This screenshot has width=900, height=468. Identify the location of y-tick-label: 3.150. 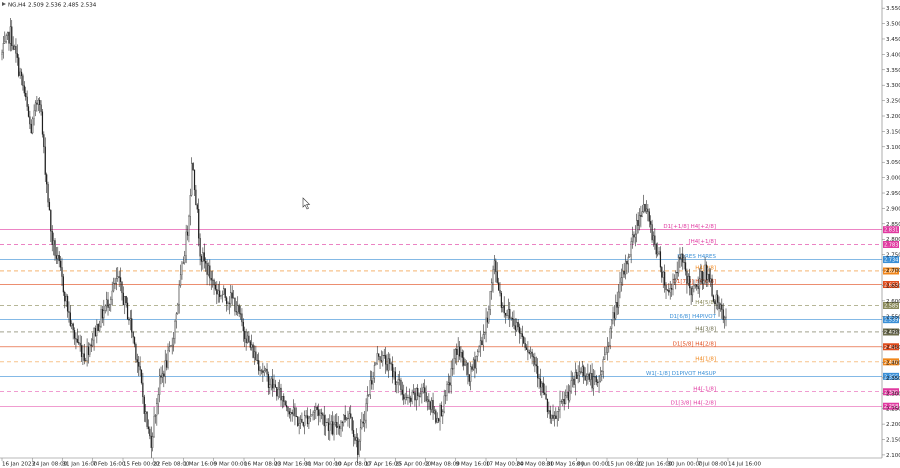
(893, 132).